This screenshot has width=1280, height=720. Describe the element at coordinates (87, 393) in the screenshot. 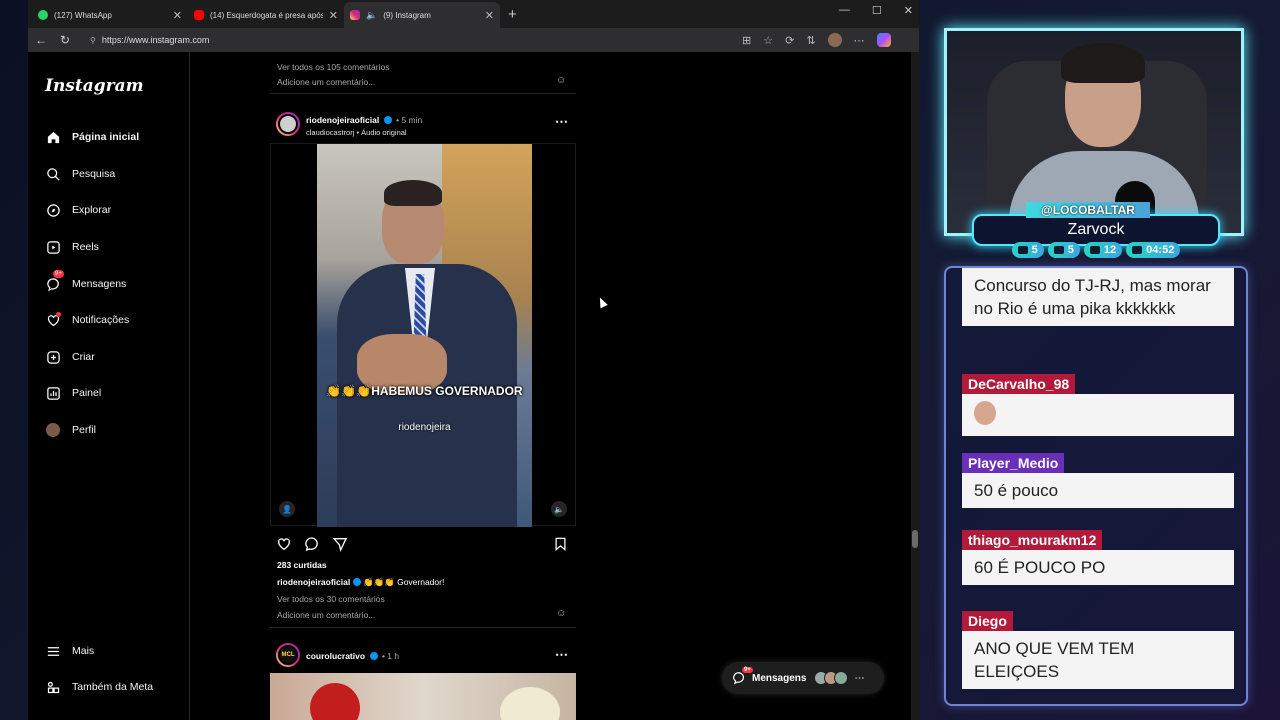

I see `nav-label: Painel` at that location.